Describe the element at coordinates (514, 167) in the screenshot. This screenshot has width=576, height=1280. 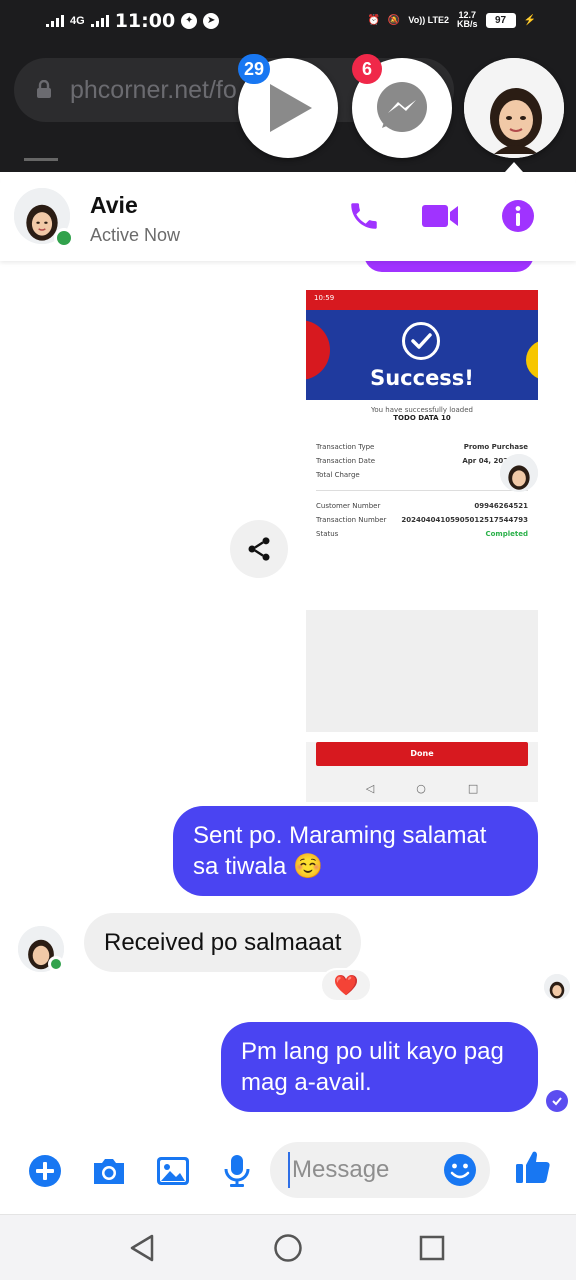
I see `chathead-pointer` at that location.